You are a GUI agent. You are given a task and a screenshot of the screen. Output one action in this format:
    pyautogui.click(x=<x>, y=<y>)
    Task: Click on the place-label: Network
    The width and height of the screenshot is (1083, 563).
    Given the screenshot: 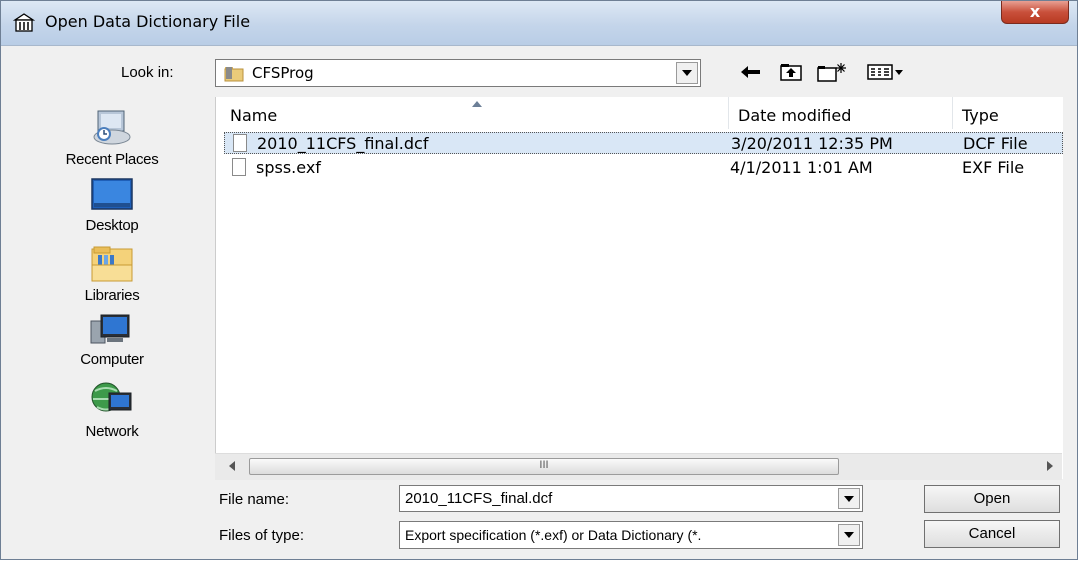 What is the action you would take?
    pyautogui.click(x=112, y=431)
    